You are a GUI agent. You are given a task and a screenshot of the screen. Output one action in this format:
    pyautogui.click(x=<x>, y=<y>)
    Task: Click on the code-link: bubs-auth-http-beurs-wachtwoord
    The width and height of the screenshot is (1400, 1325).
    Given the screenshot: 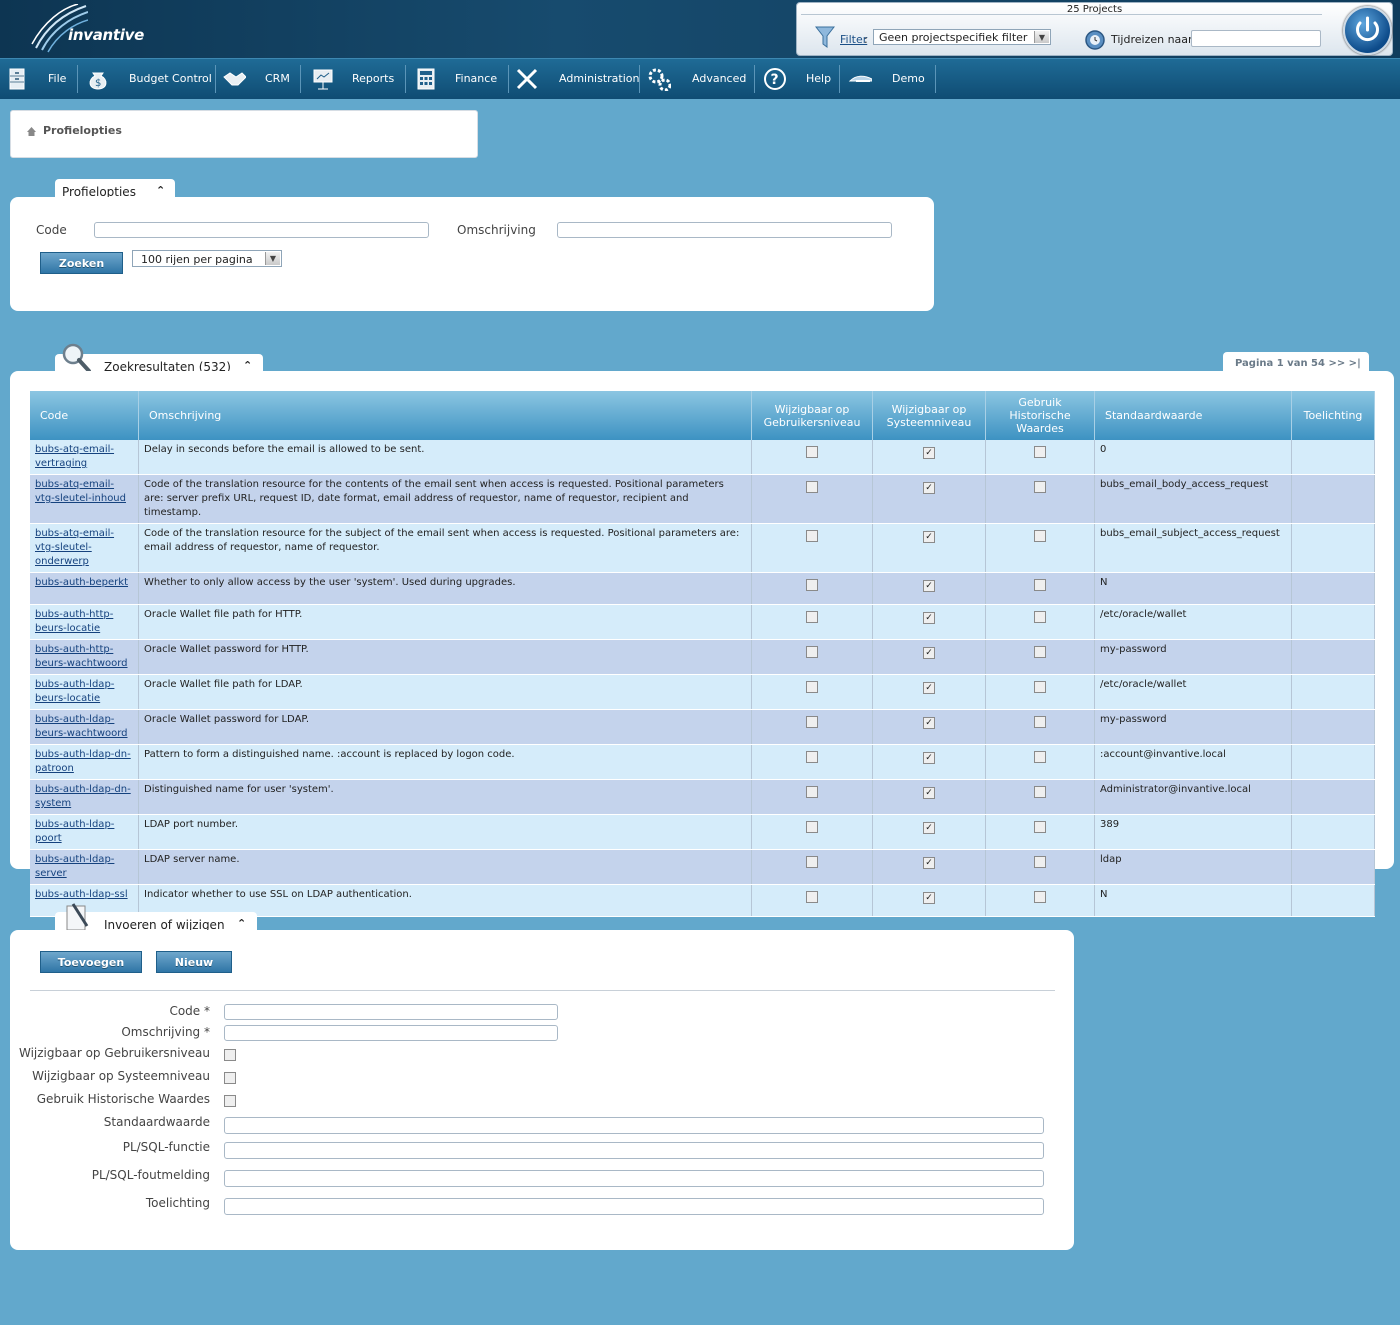 What is the action you would take?
    pyautogui.click(x=81, y=656)
    